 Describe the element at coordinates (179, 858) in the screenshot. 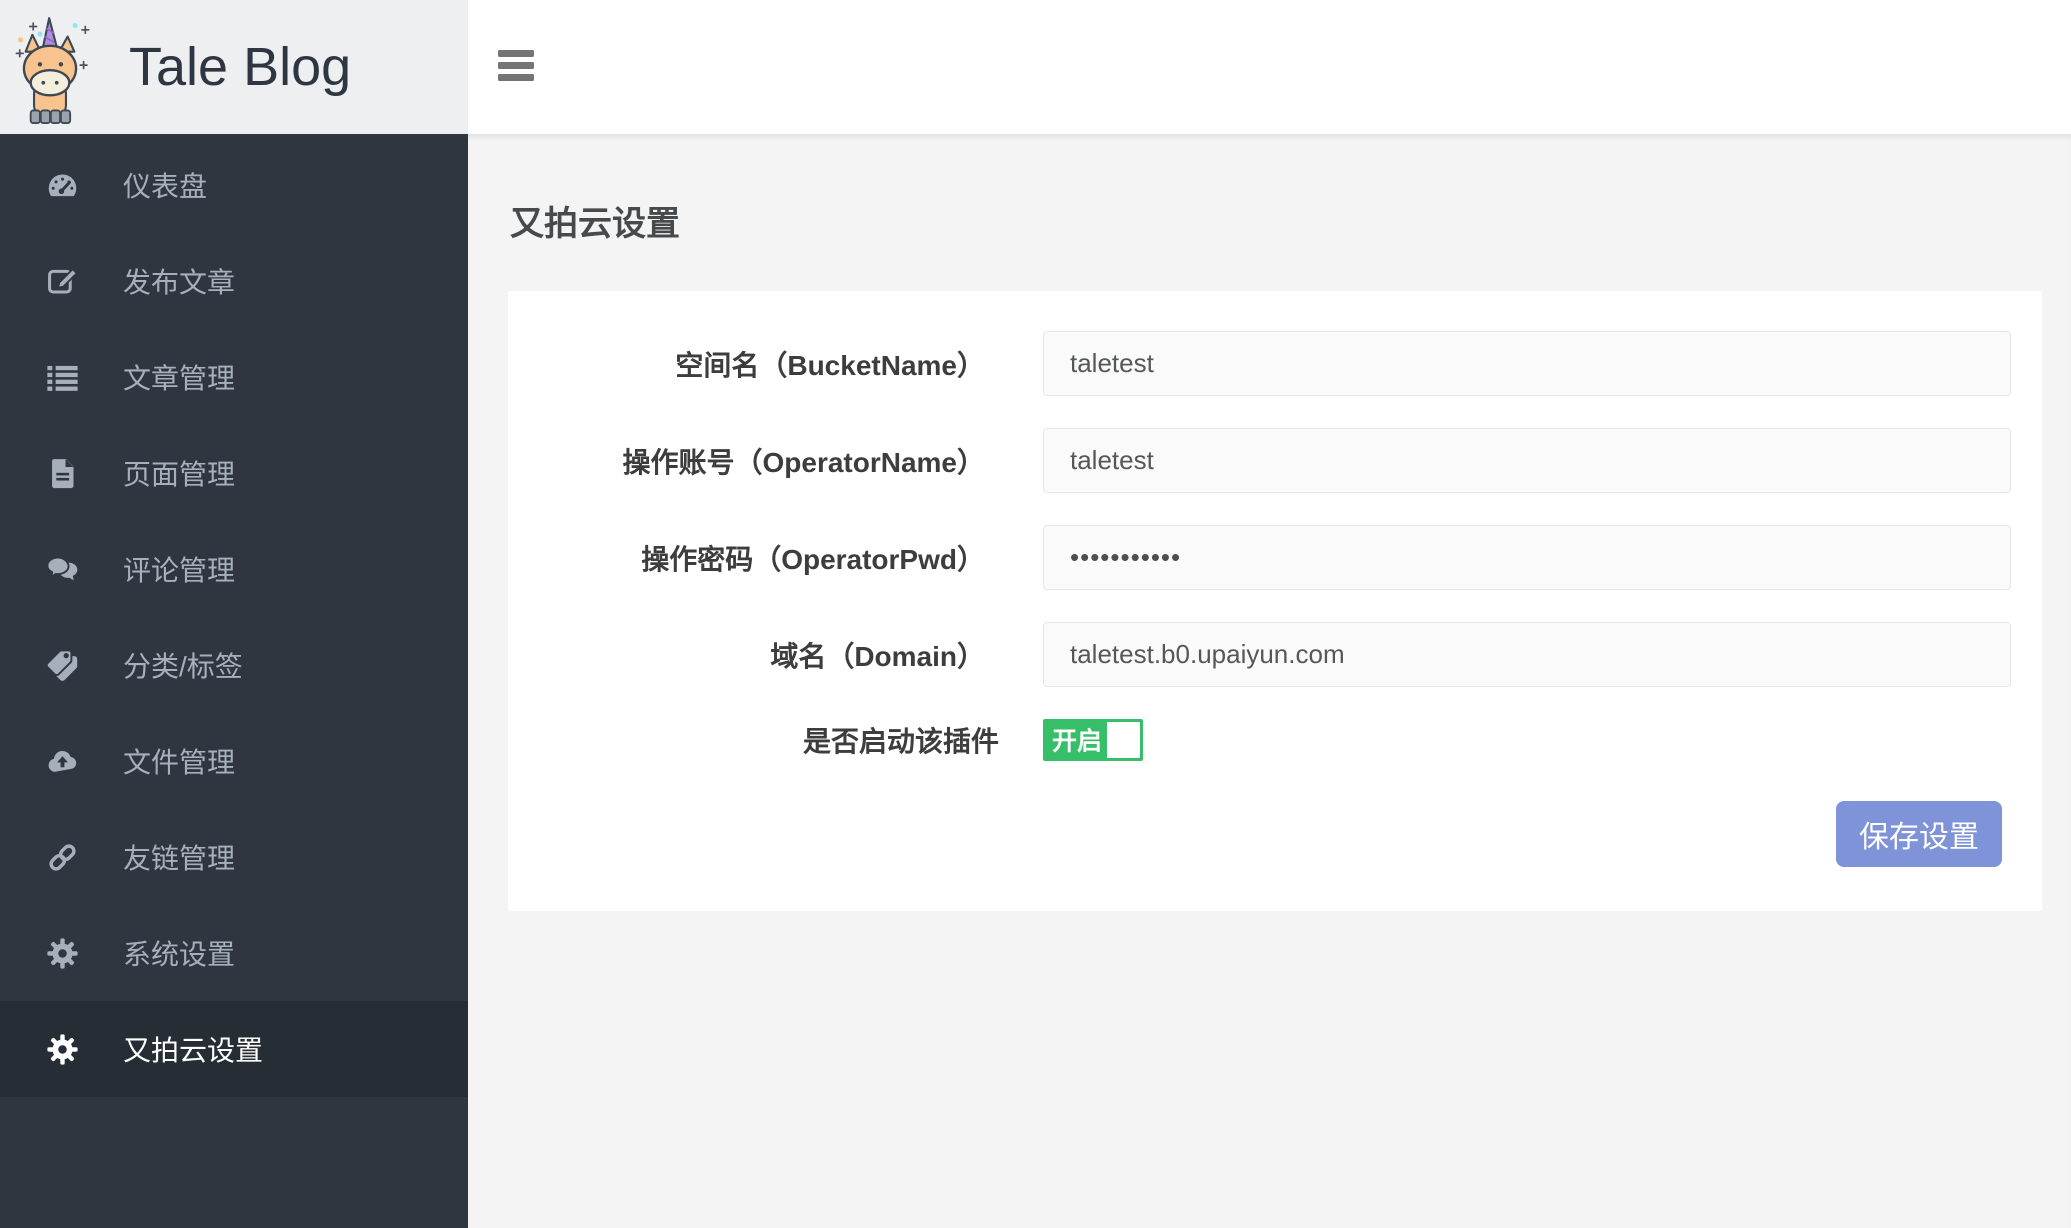

I see `sidebar-item-label: 友链管理` at that location.